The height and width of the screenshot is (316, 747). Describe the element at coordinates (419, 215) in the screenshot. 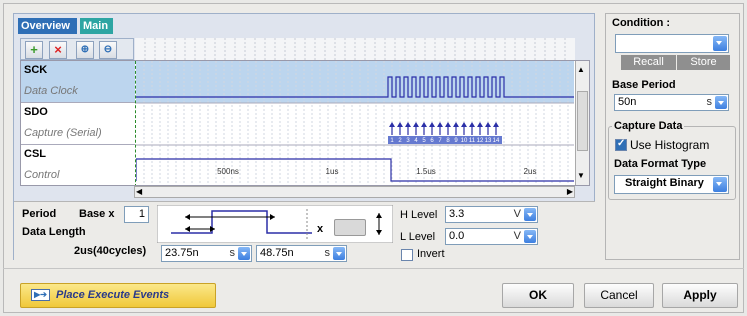

I see `h-level-label: H Level` at that location.